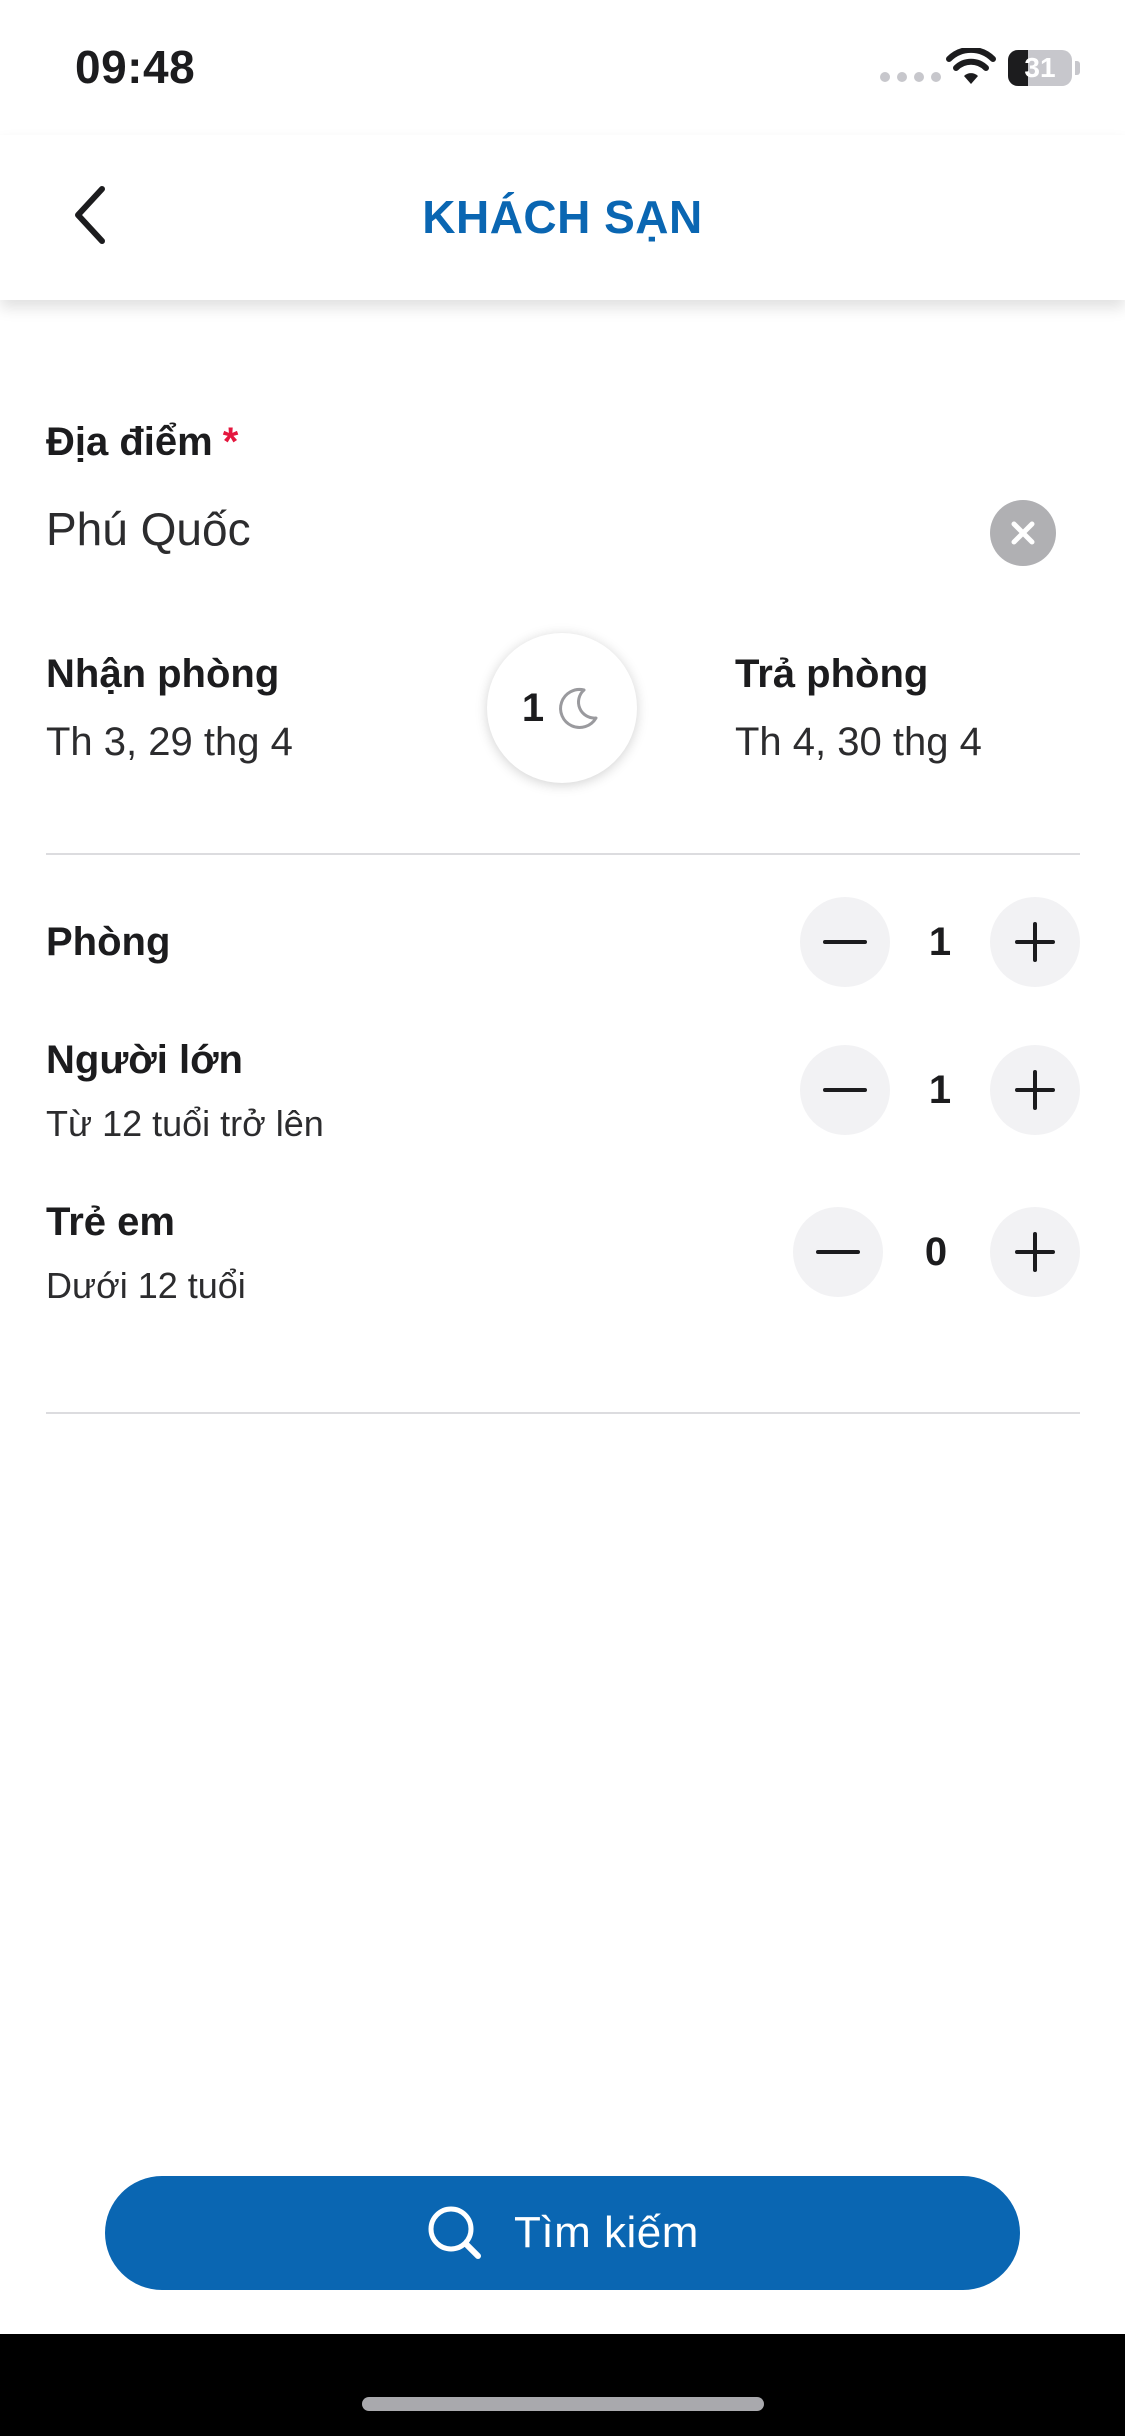  I want to click on close-icon, so click(1023, 533).